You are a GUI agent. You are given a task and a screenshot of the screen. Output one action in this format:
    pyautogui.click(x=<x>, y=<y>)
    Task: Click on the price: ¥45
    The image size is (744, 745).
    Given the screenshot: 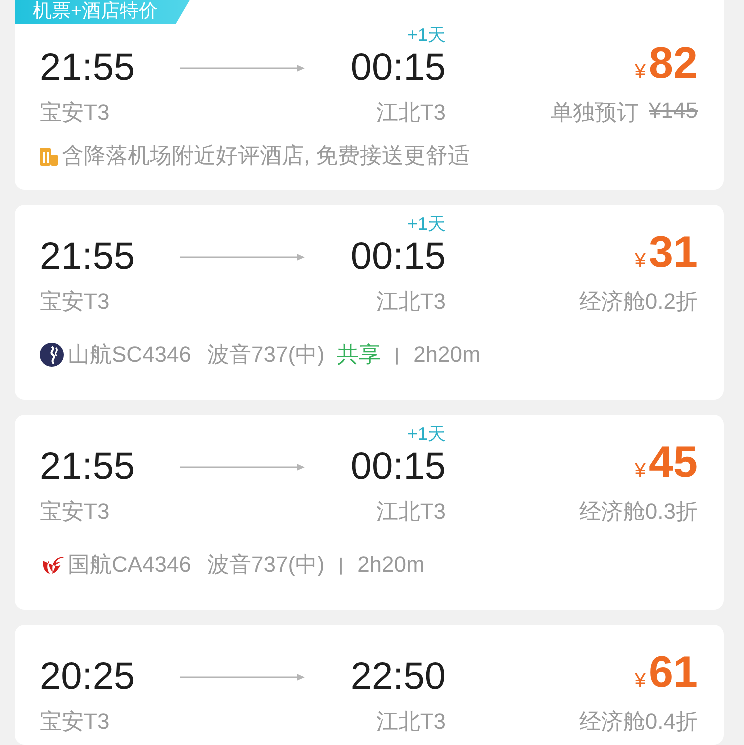 What is the action you would take?
    pyautogui.click(x=666, y=465)
    